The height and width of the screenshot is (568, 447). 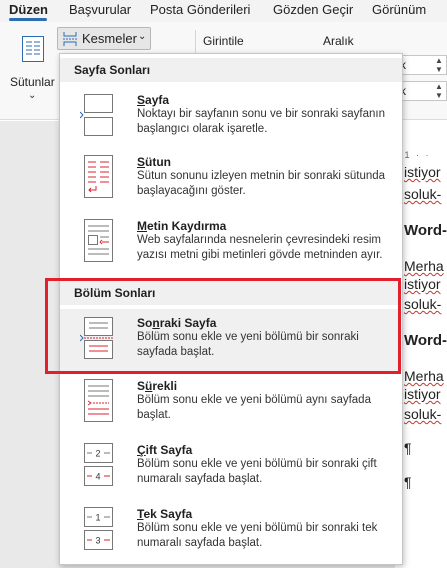 I want to click on svg-text: 4, so click(x=97, y=477).